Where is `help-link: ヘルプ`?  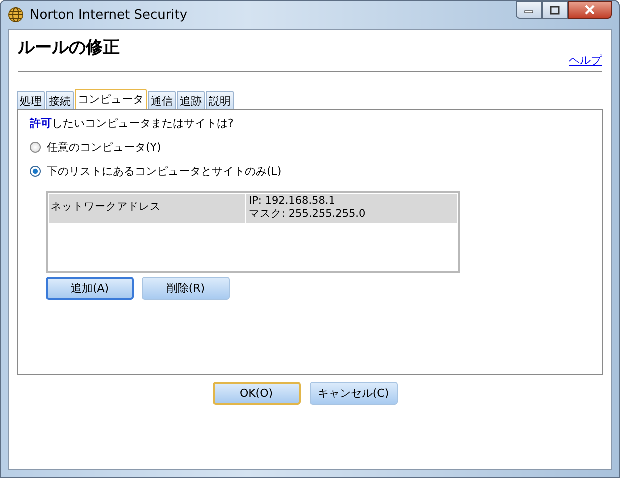
help-link: ヘルプ is located at coordinates (585, 60).